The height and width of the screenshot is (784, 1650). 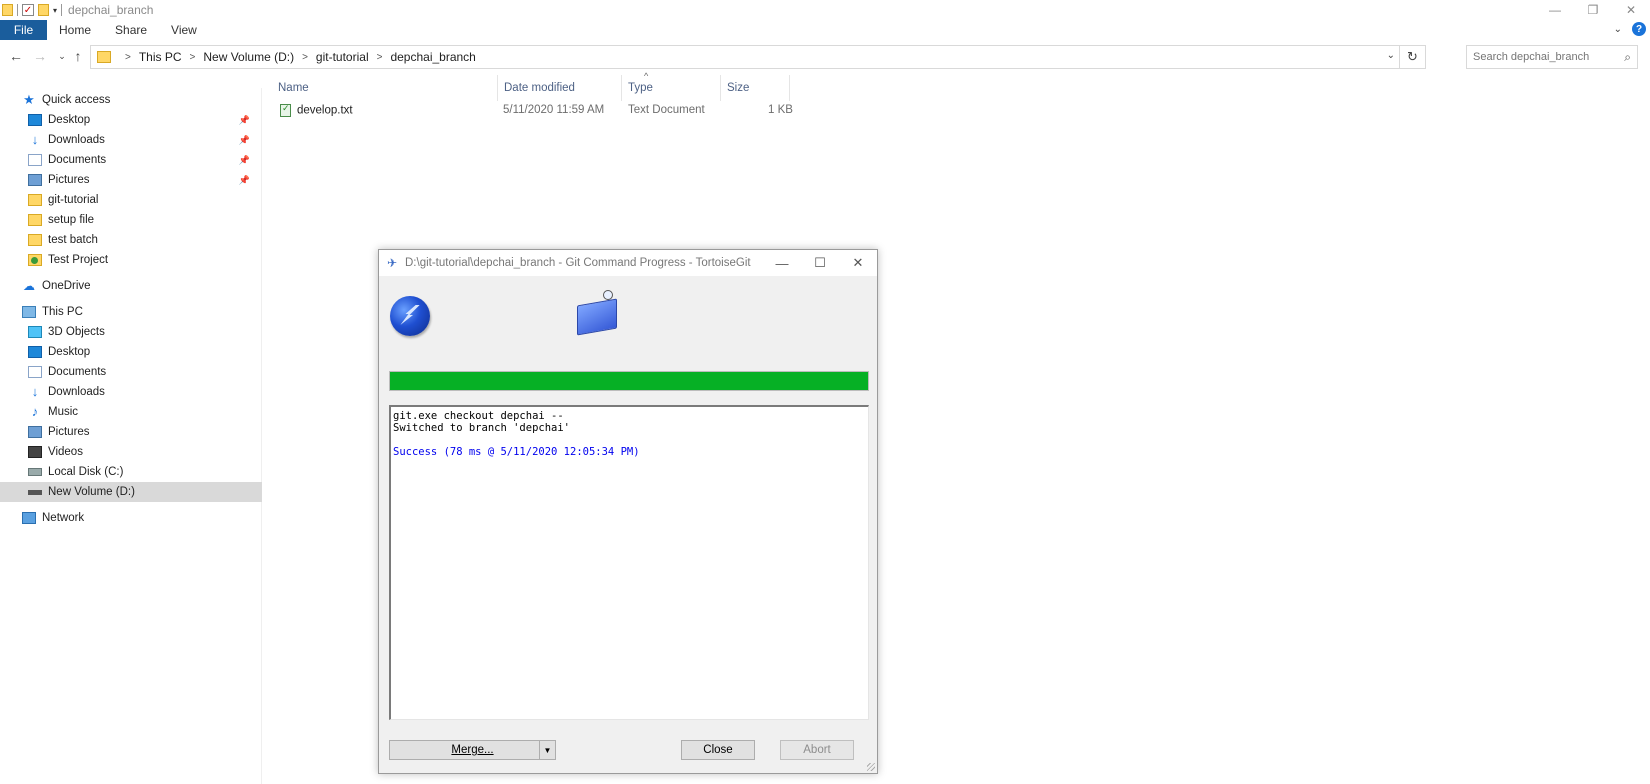 I want to click on dialog-maximize-button: ☐, so click(x=820, y=263).